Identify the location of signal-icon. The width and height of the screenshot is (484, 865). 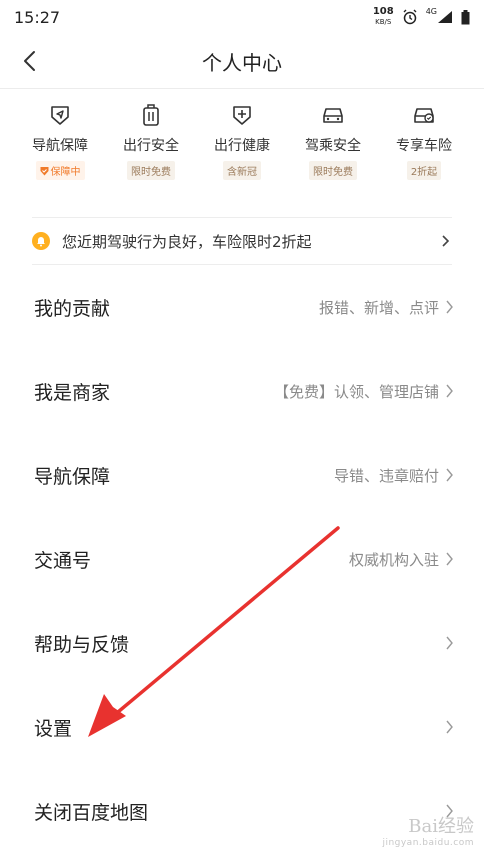
(445, 17).